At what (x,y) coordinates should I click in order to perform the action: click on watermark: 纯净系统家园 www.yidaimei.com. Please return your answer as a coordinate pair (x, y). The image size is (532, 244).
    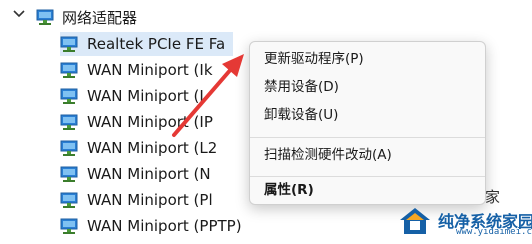
    Looking at the image, I should click on (462, 219).